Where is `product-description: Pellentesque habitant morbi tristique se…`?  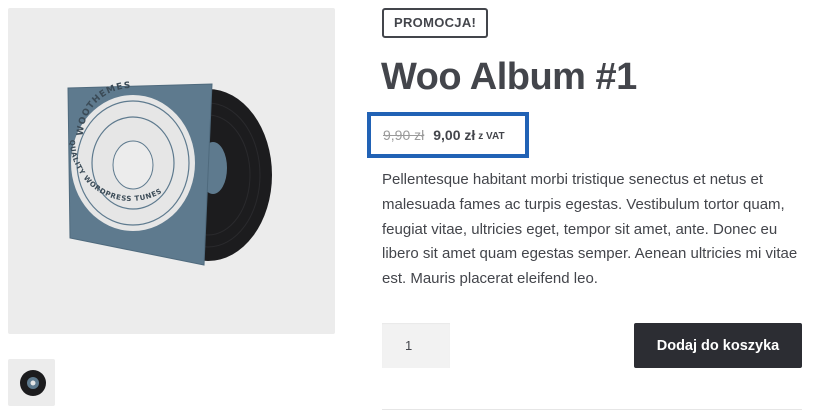 product-description: Pellentesque habitant morbi tristique se… is located at coordinates (590, 229).